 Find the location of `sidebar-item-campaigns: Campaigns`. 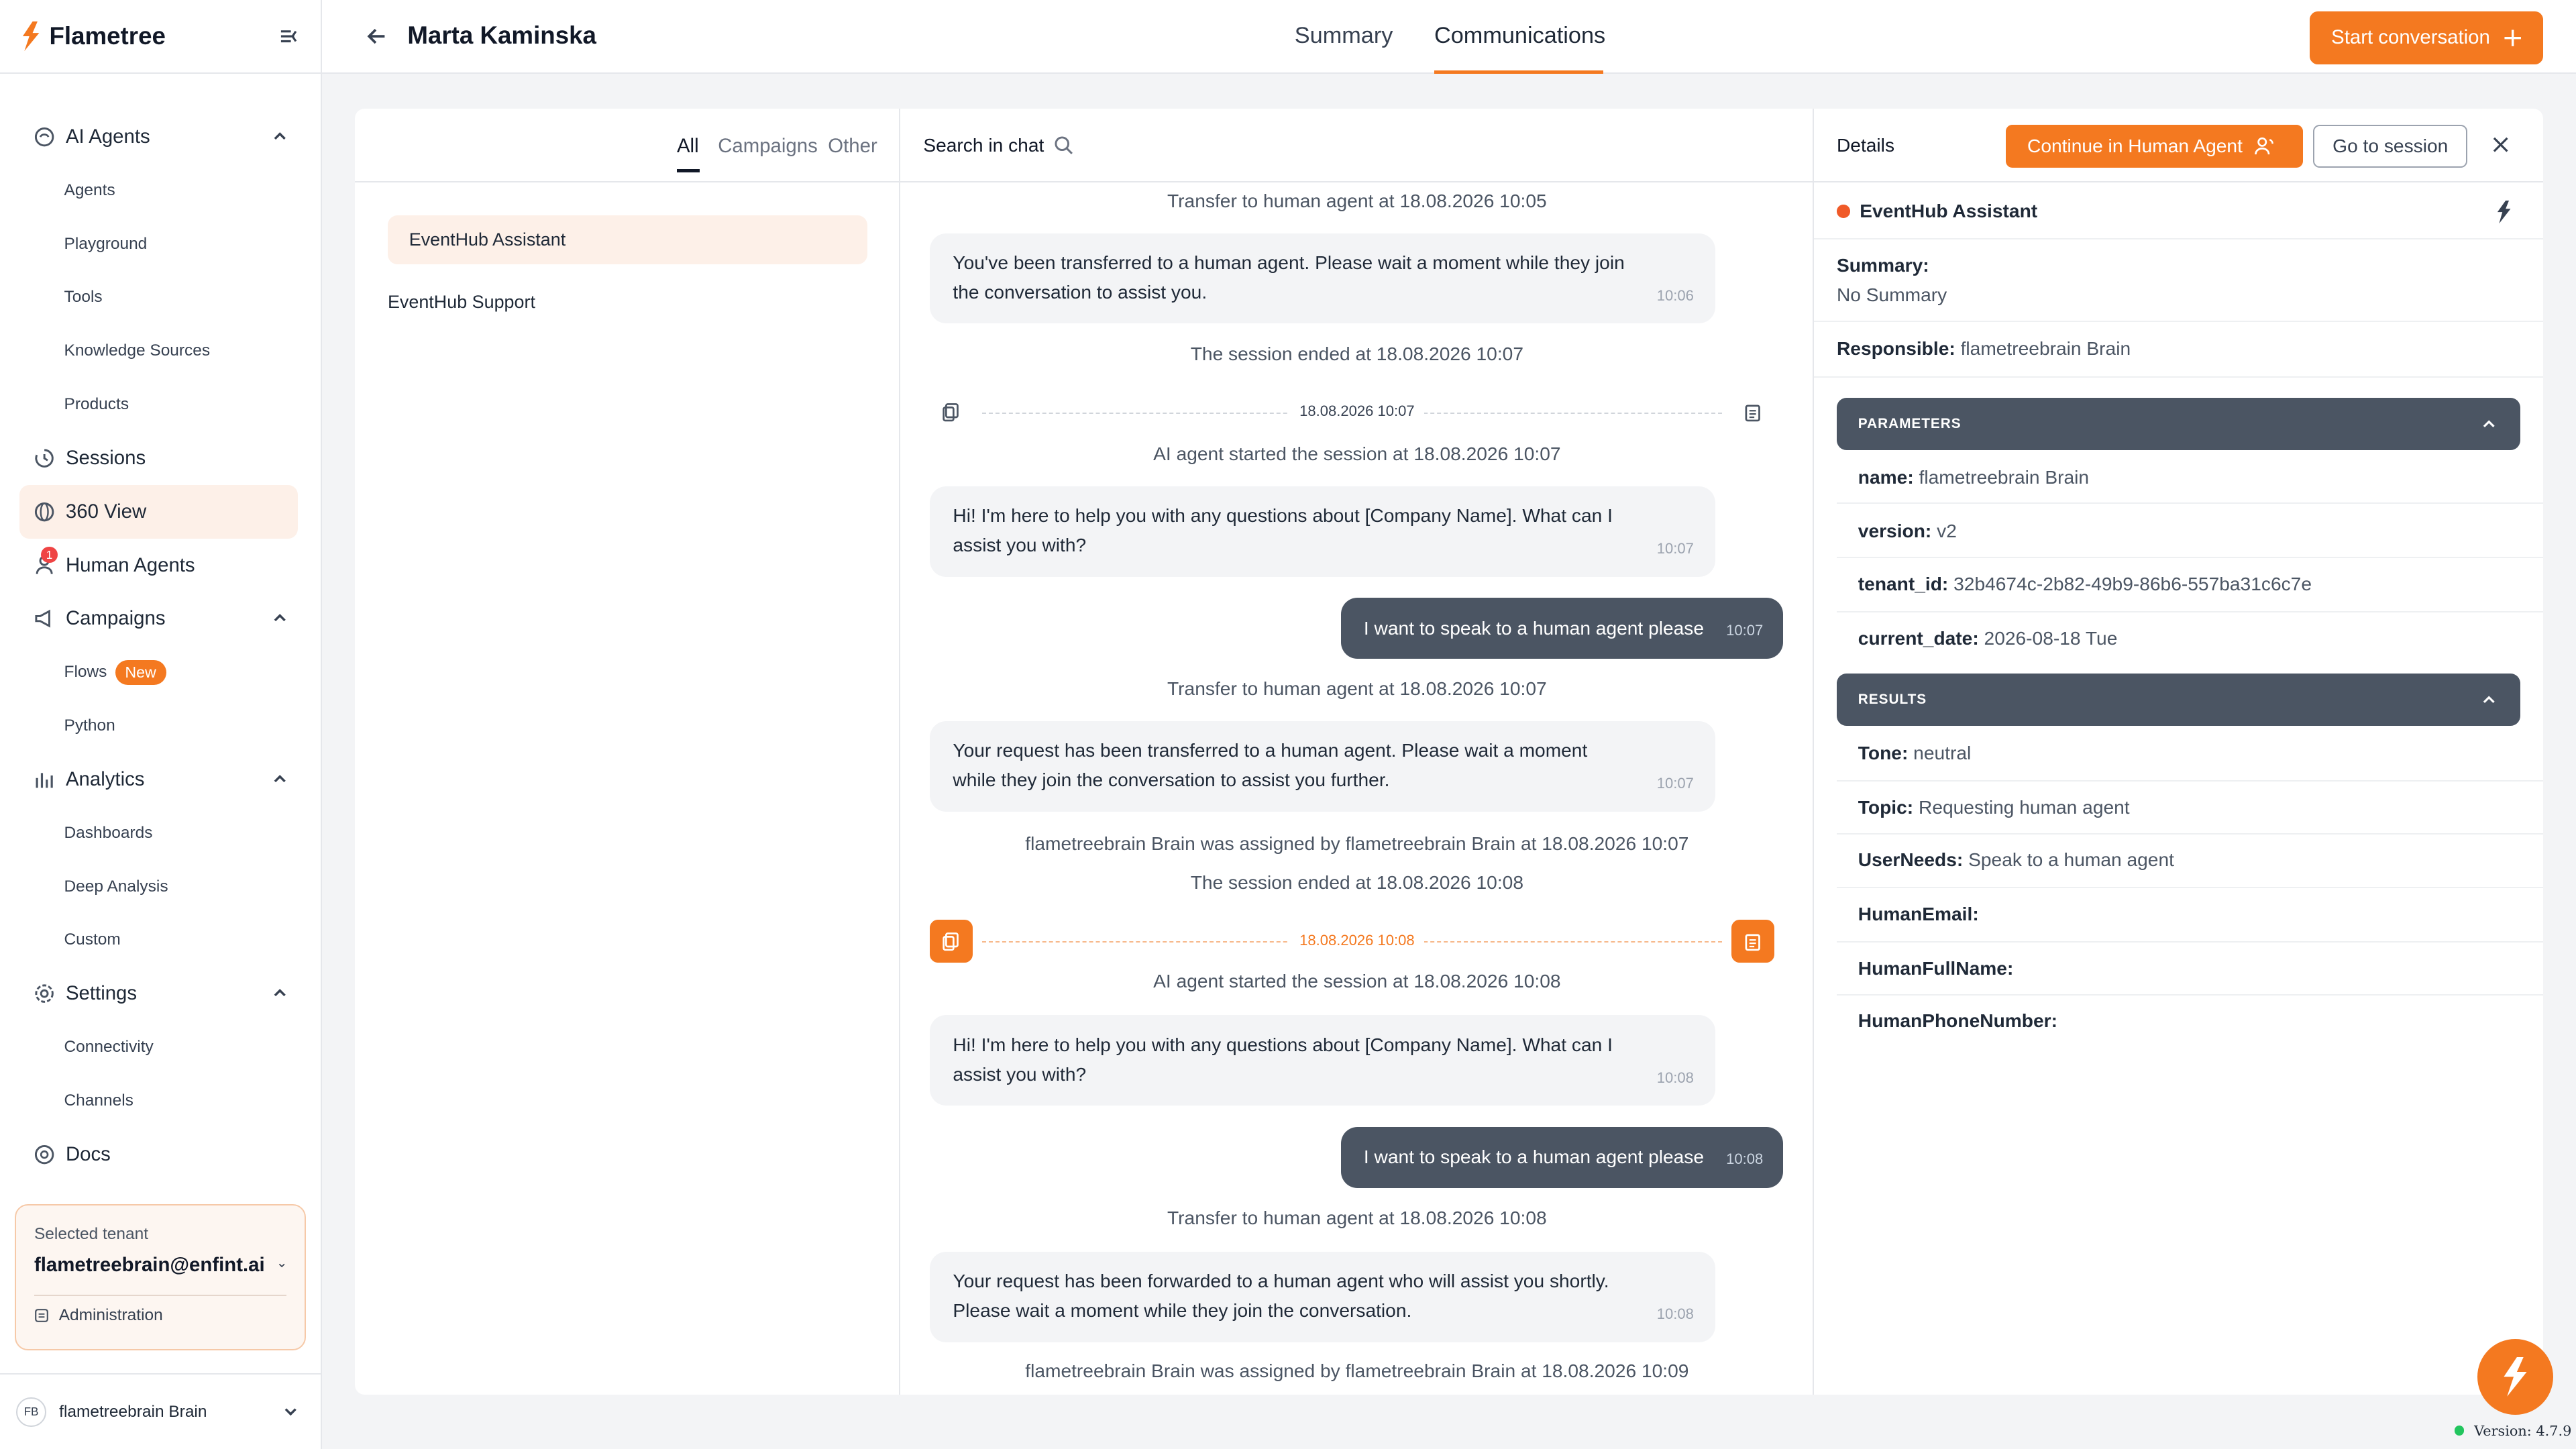

sidebar-item-campaigns: Campaigns is located at coordinates (160, 619).